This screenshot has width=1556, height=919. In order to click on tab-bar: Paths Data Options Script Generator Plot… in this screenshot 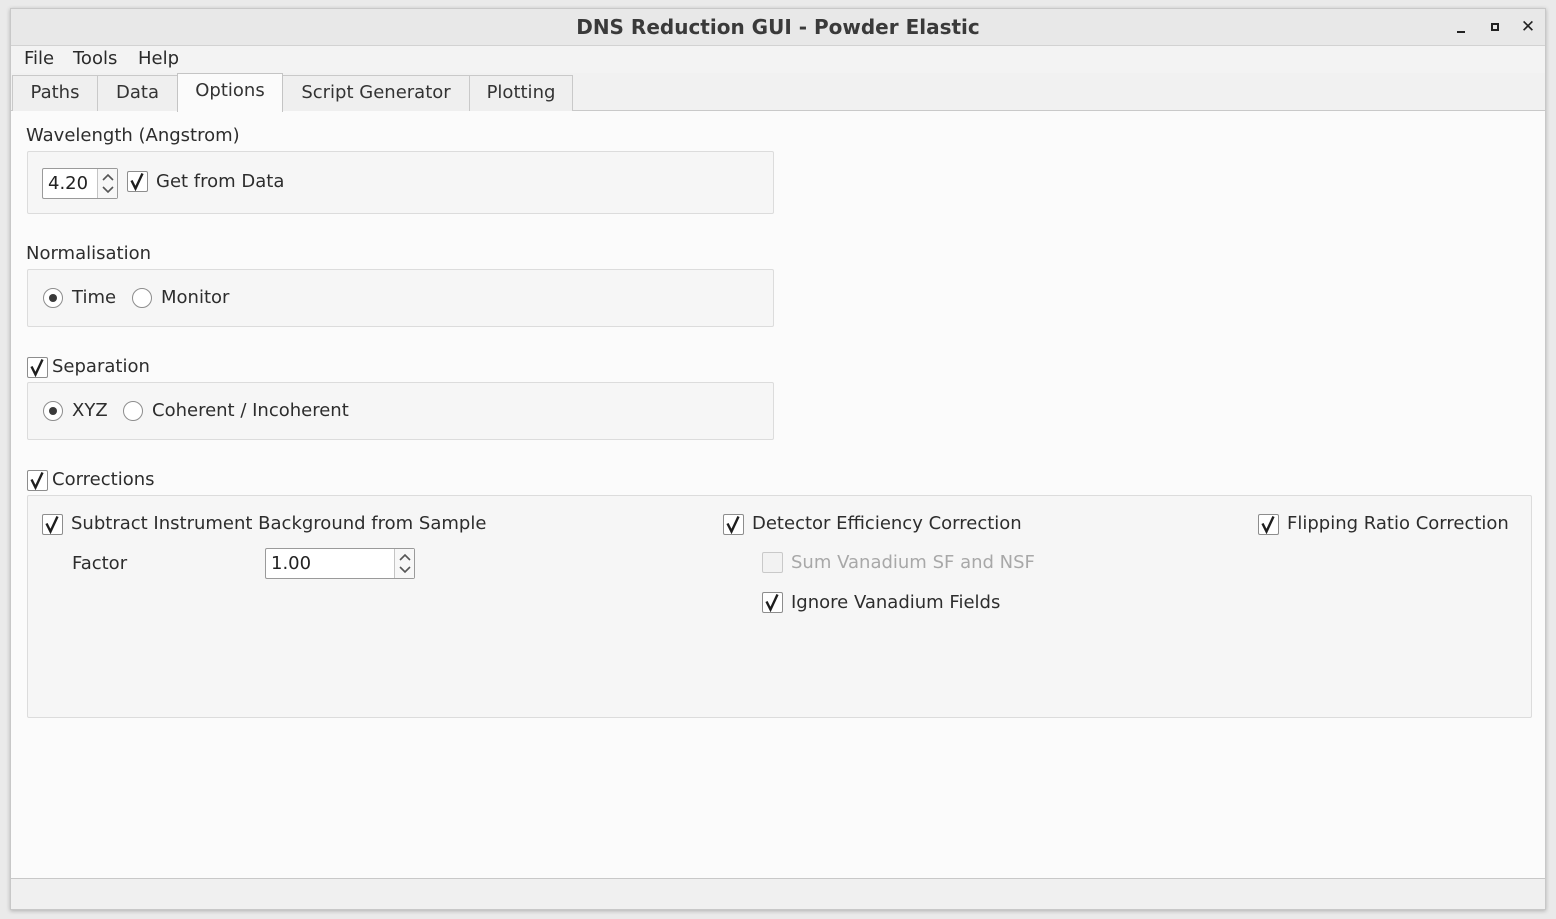, I will do `click(778, 92)`.